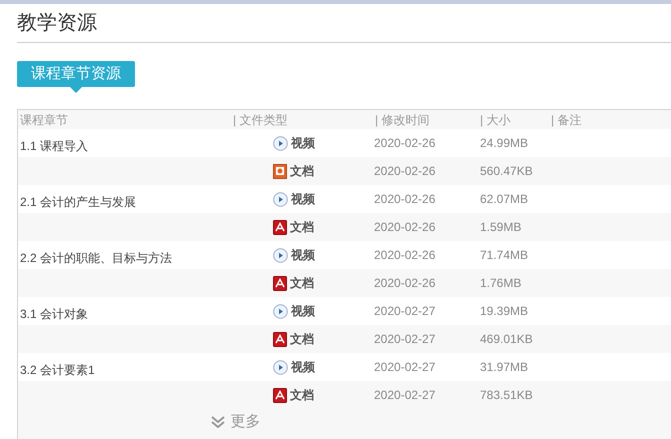 This screenshot has height=439, width=671. Describe the element at coordinates (217, 422) in the screenshot. I see `double-chevron-icon` at that location.